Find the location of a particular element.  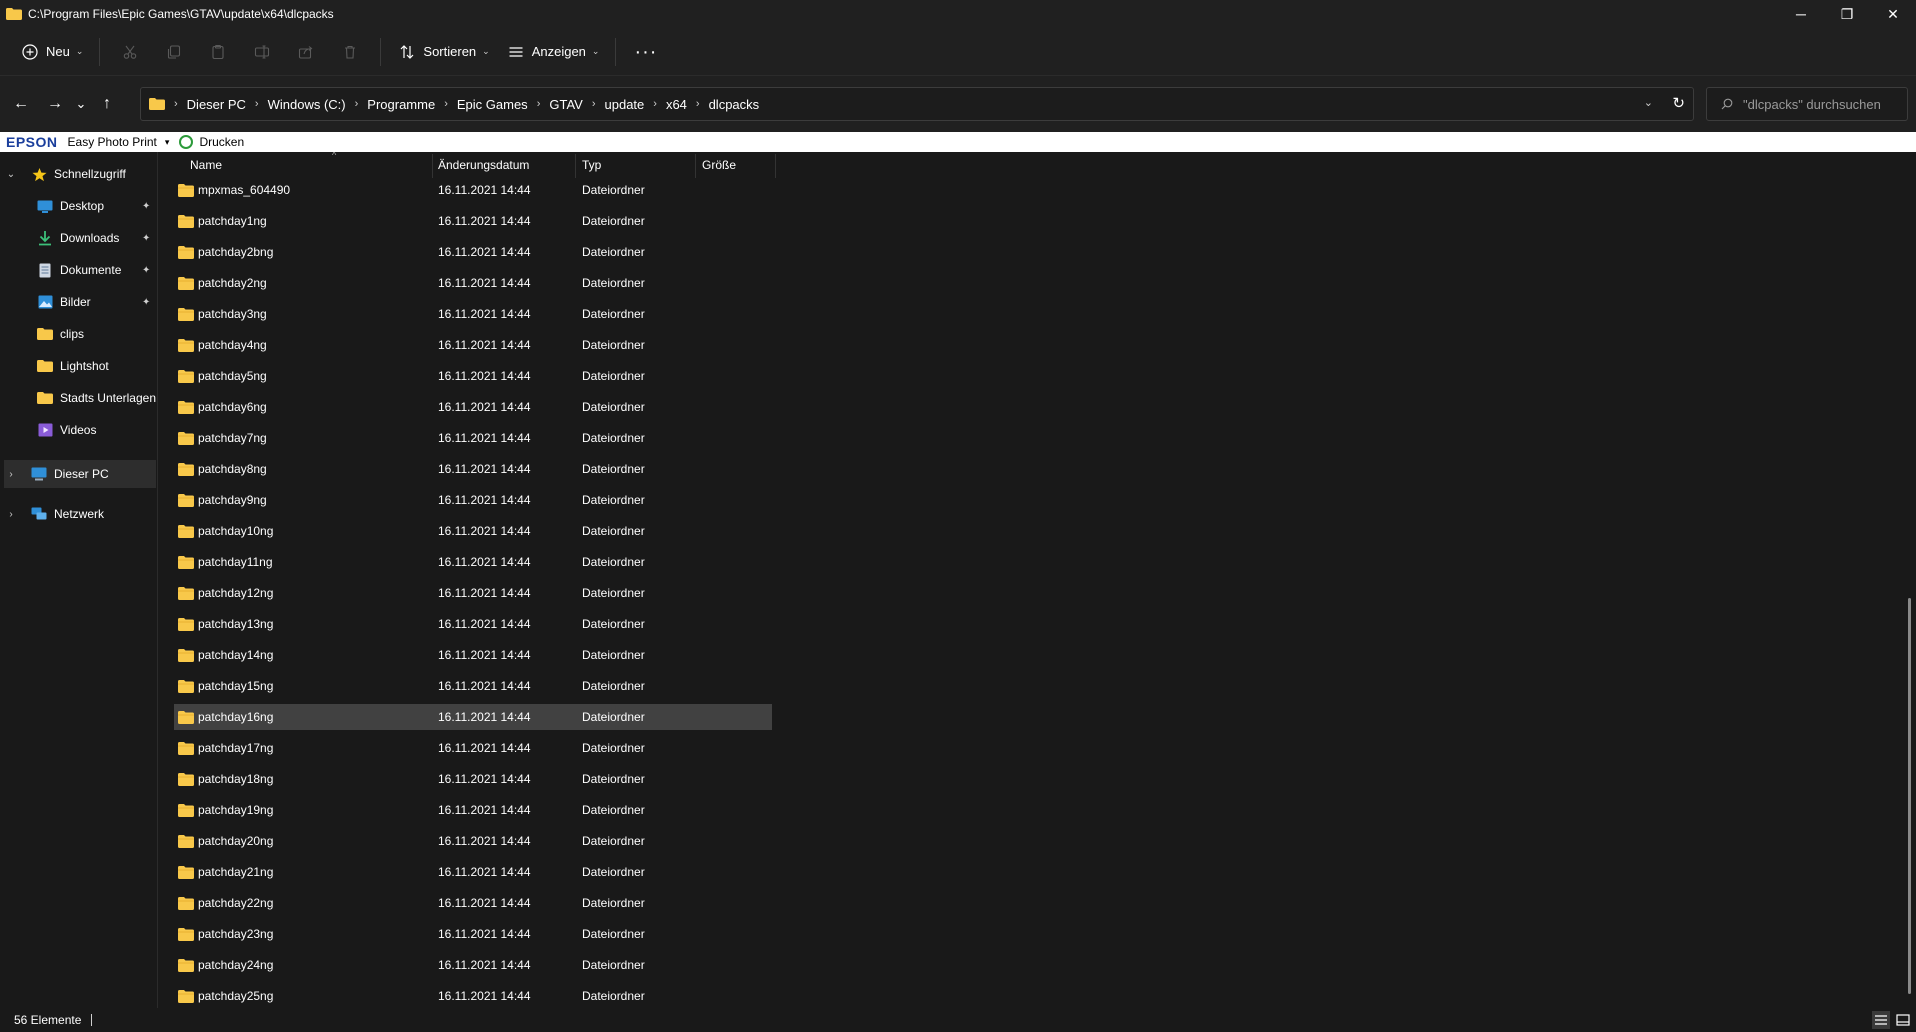

sidebar-item-downloads: Downloads ✦ is located at coordinates (96, 238).